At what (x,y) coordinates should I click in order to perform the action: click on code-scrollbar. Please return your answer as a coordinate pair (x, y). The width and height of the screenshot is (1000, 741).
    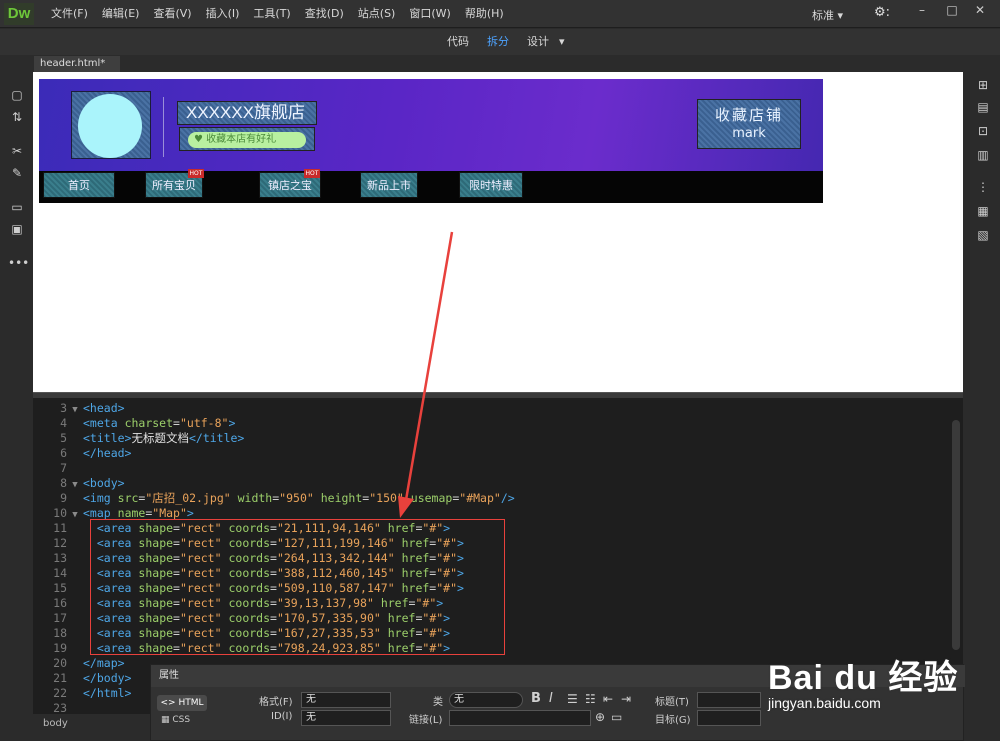
    Looking at the image, I should click on (956, 535).